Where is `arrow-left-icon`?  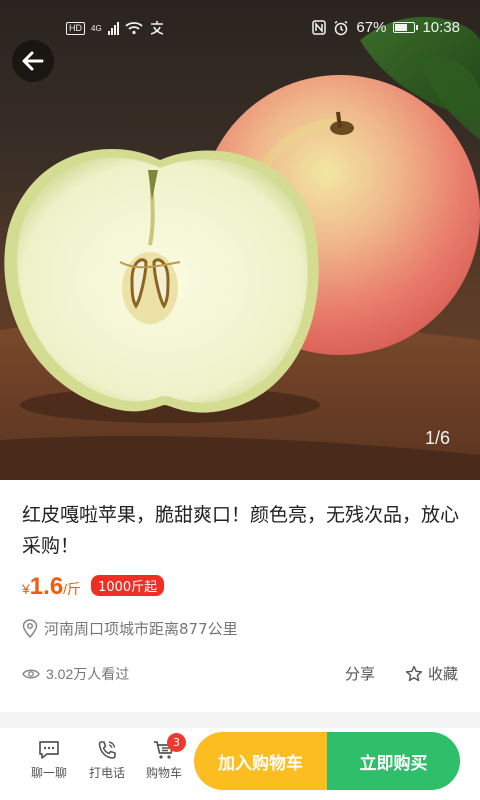
arrow-left-icon is located at coordinates (33, 61).